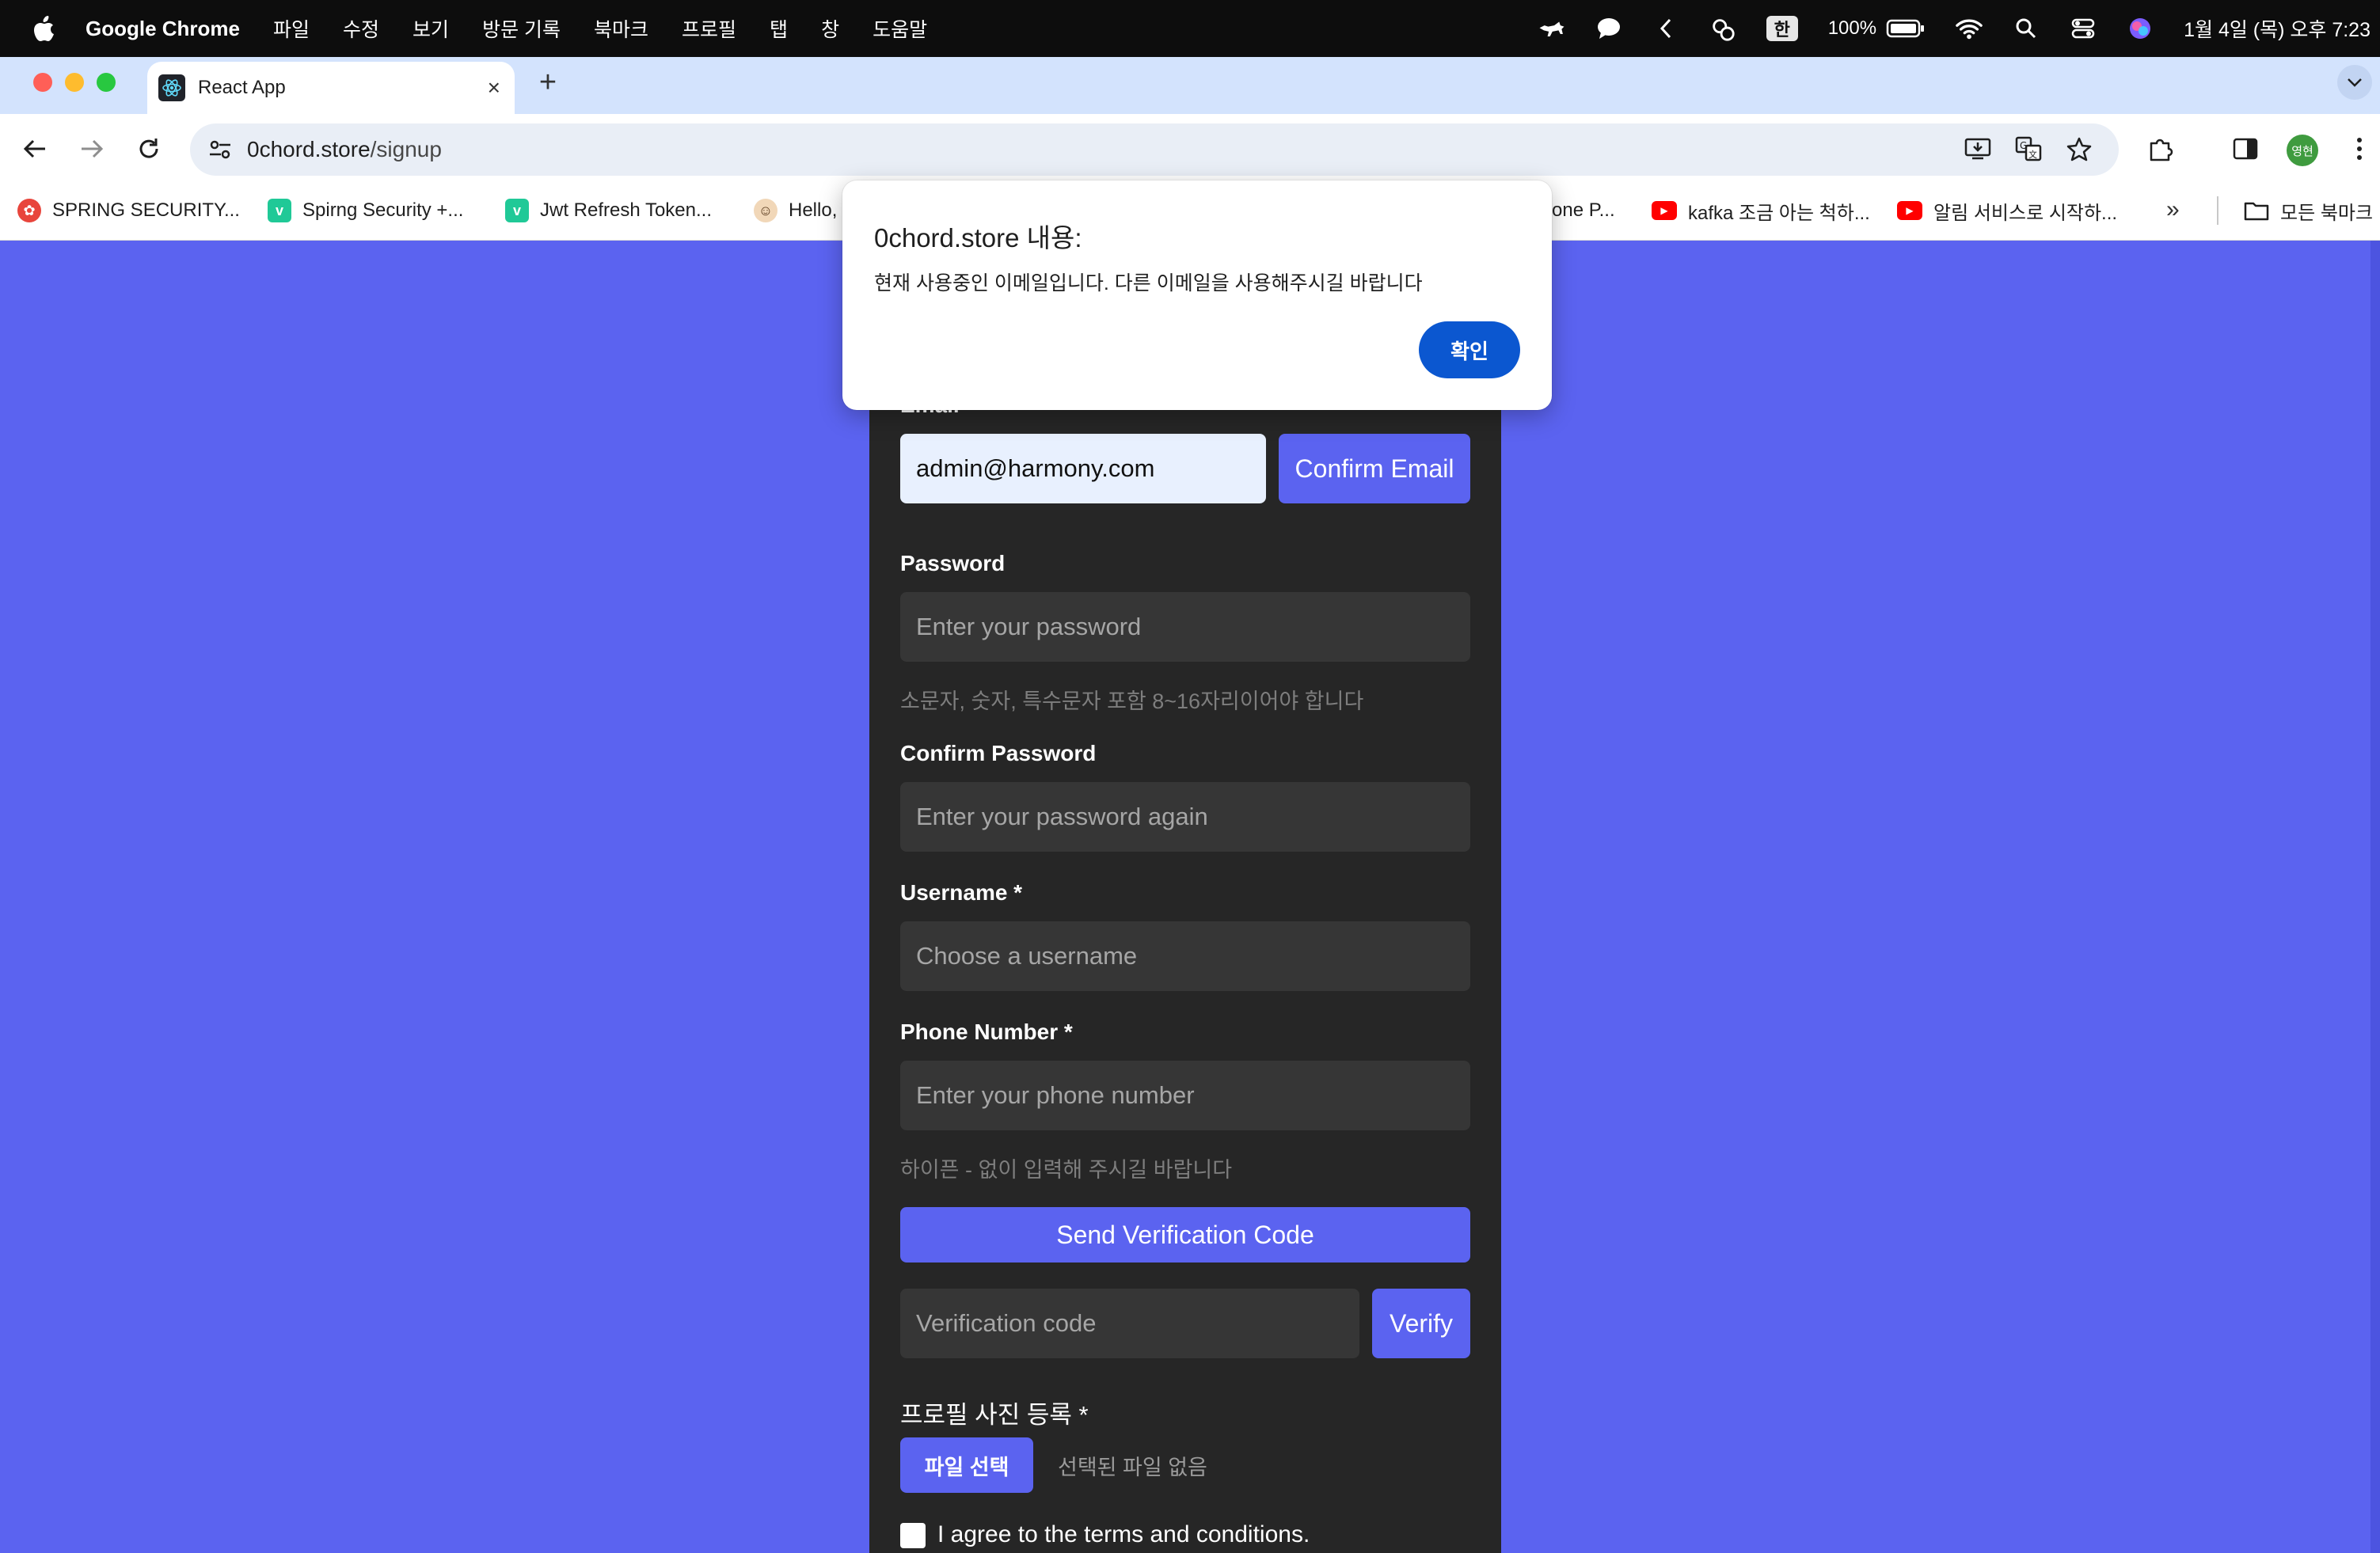 The height and width of the screenshot is (1553, 2380). What do you see at coordinates (1608, 29) in the screenshot?
I see `messages-icon` at bounding box center [1608, 29].